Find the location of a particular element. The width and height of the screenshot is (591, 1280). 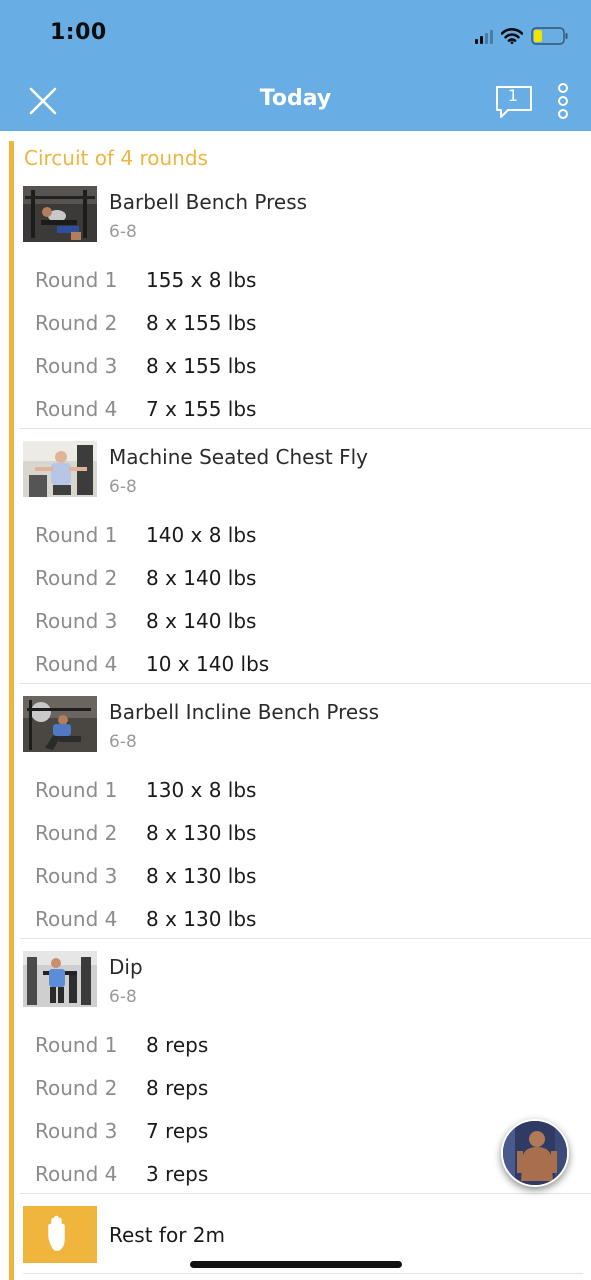

exercise-name: Machine Seated Chest Fly is located at coordinates (238, 457).